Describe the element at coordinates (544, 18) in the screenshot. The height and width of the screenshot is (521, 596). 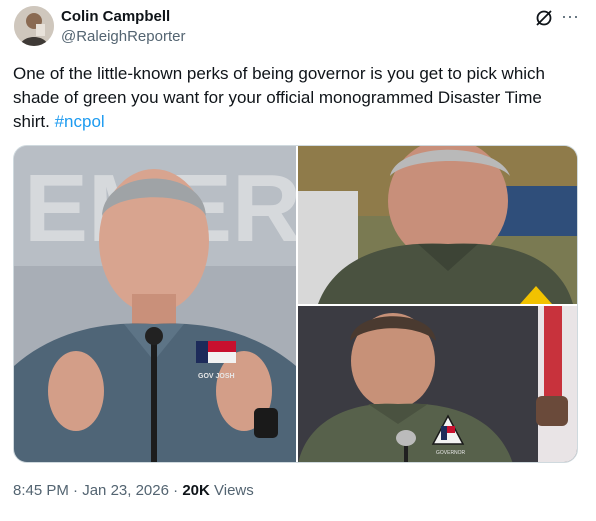
I see `grok-icon` at that location.